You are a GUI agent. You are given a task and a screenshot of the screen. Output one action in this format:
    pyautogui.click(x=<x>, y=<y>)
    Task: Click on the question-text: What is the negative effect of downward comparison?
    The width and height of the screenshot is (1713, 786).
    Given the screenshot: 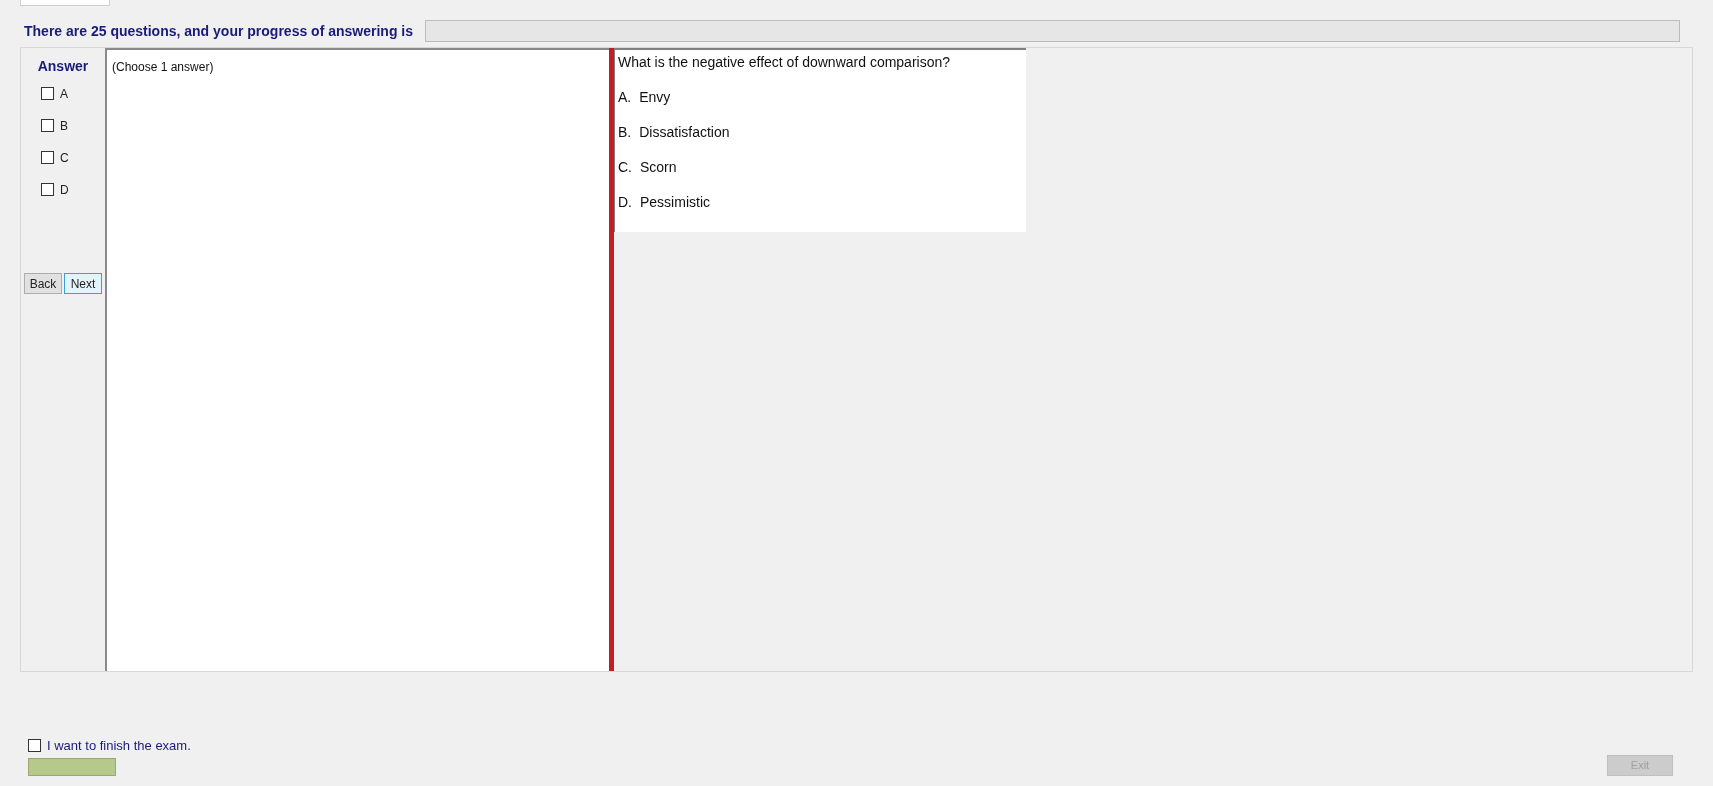 What is the action you would take?
    pyautogui.click(x=785, y=62)
    